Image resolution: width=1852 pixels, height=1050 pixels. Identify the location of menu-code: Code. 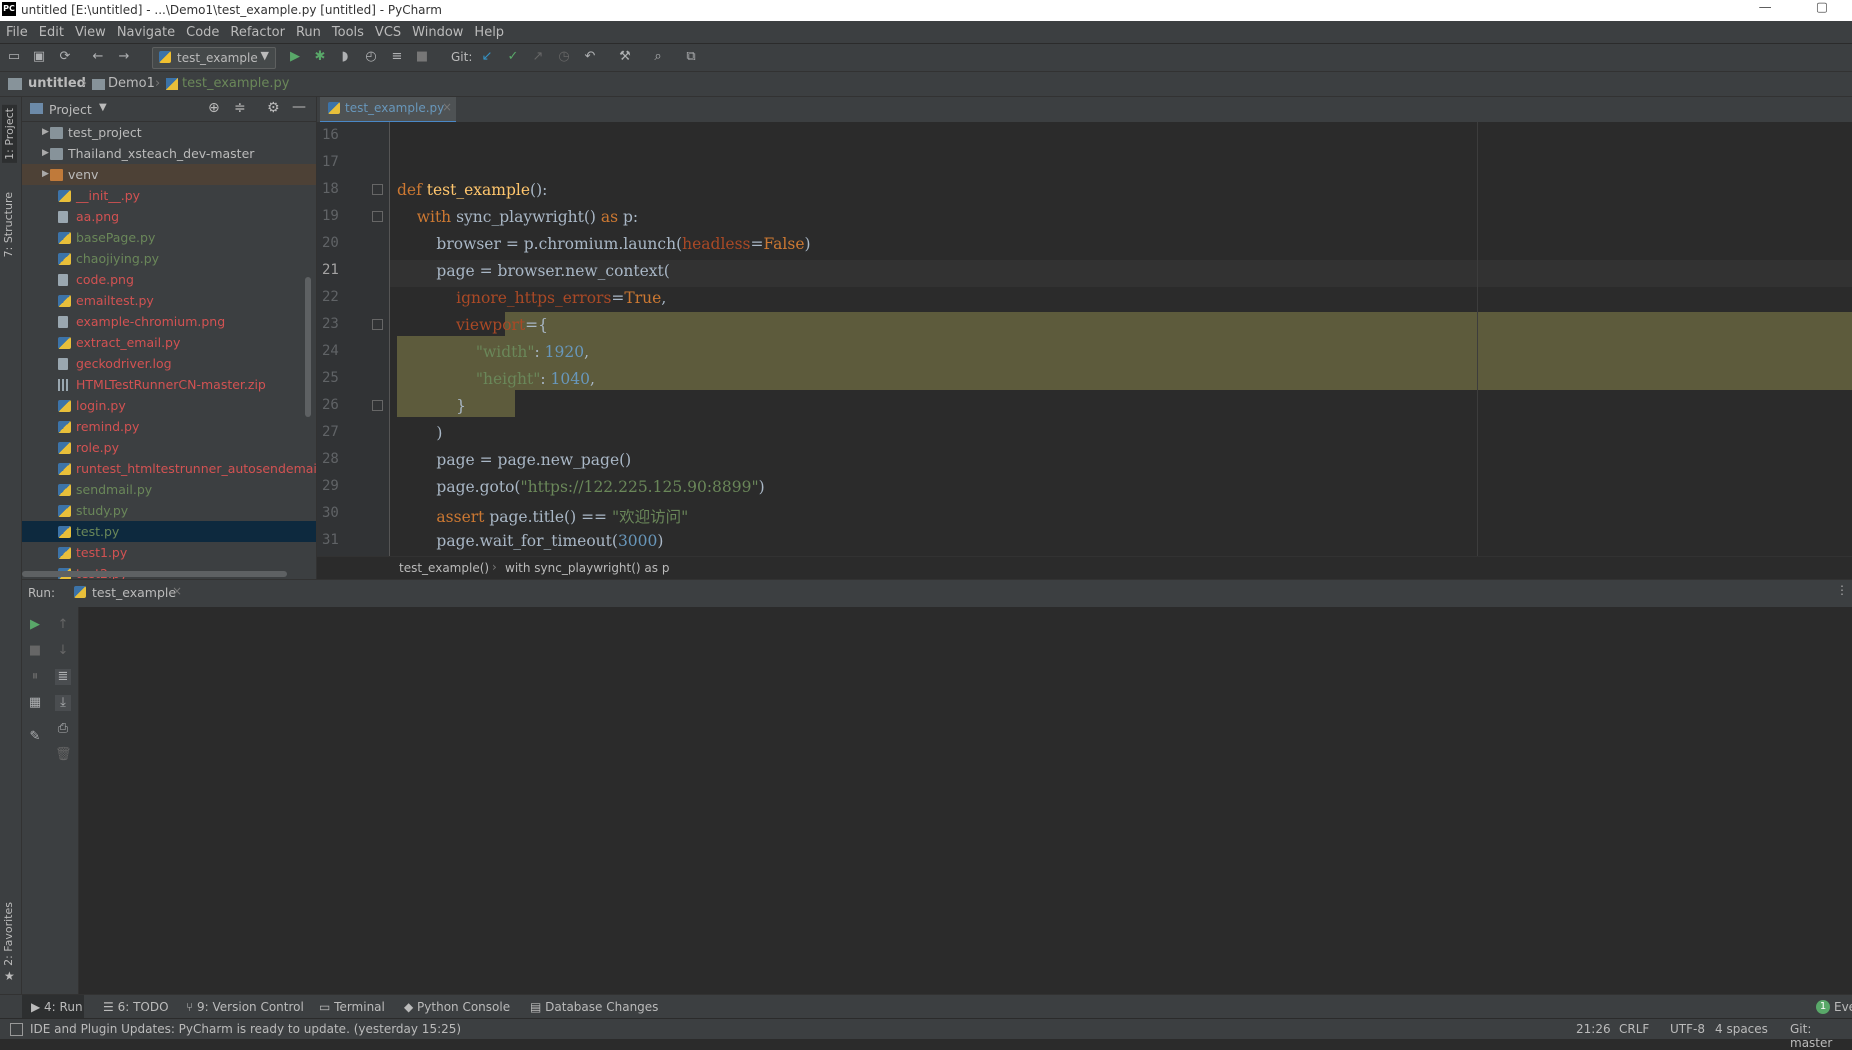
(202, 30).